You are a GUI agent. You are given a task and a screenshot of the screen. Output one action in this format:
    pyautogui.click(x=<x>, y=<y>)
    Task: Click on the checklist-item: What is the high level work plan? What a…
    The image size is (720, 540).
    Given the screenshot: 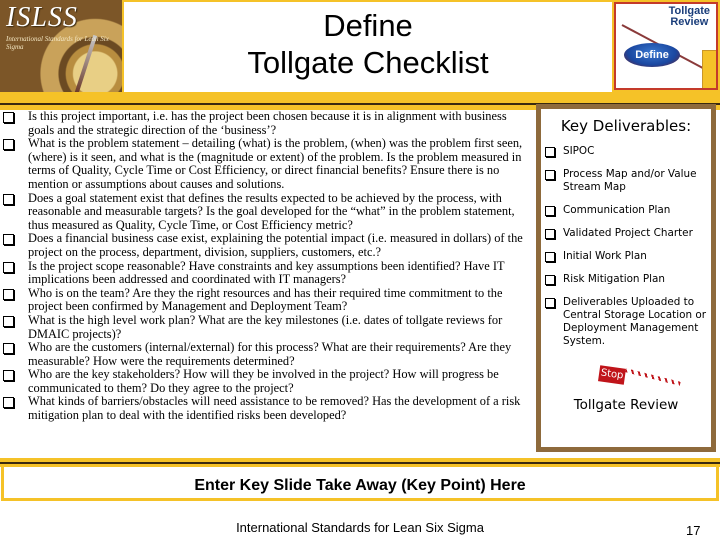 What is the action you would take?
    pyautogui.click(x=266, y=326)
    